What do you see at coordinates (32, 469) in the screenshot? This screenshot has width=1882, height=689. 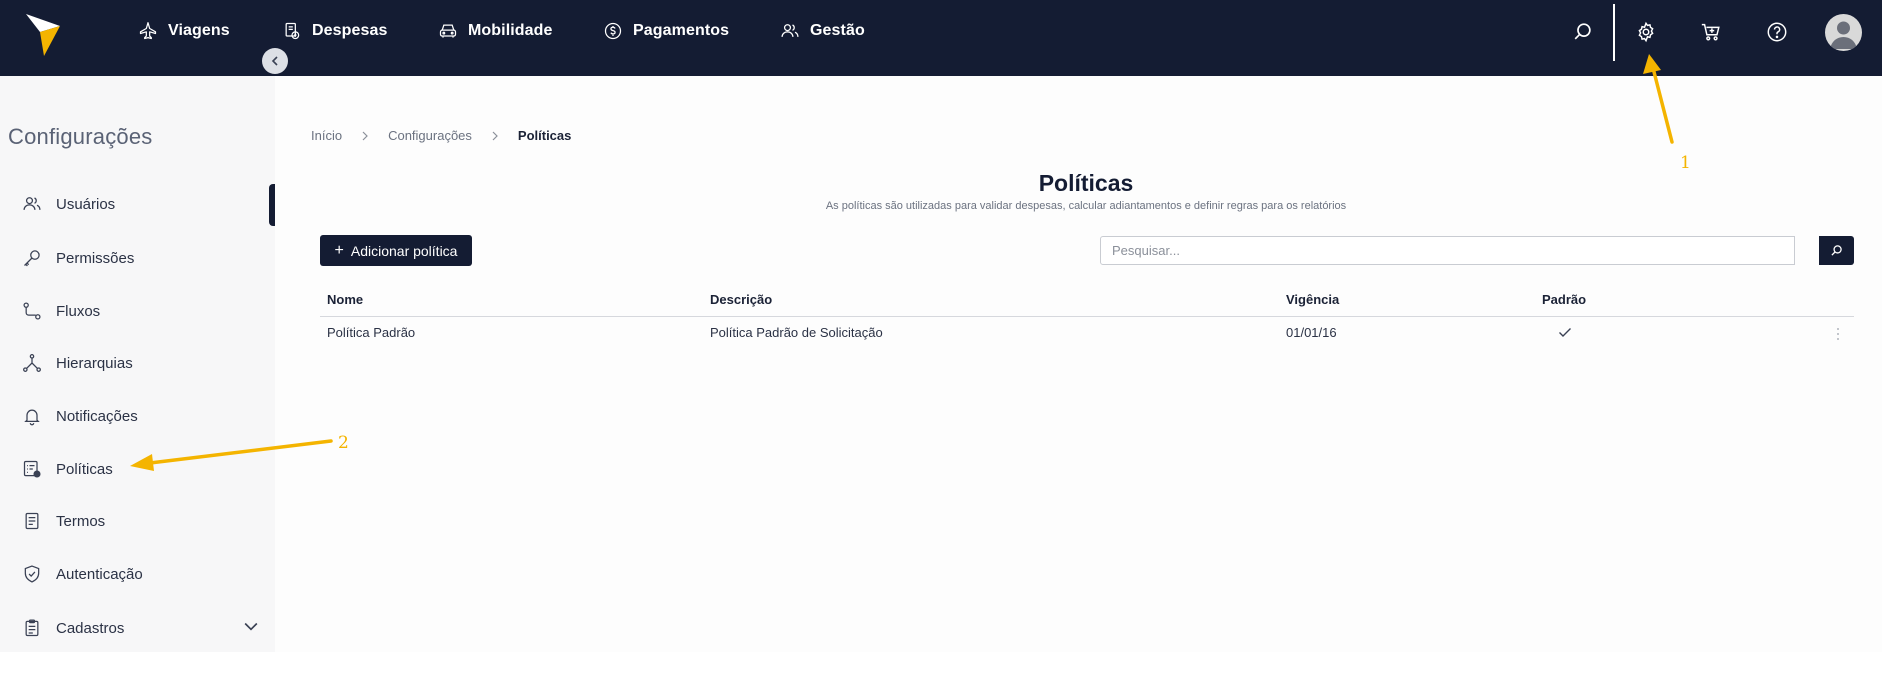 I see `policy-icon` at bounding box center [32, 469].